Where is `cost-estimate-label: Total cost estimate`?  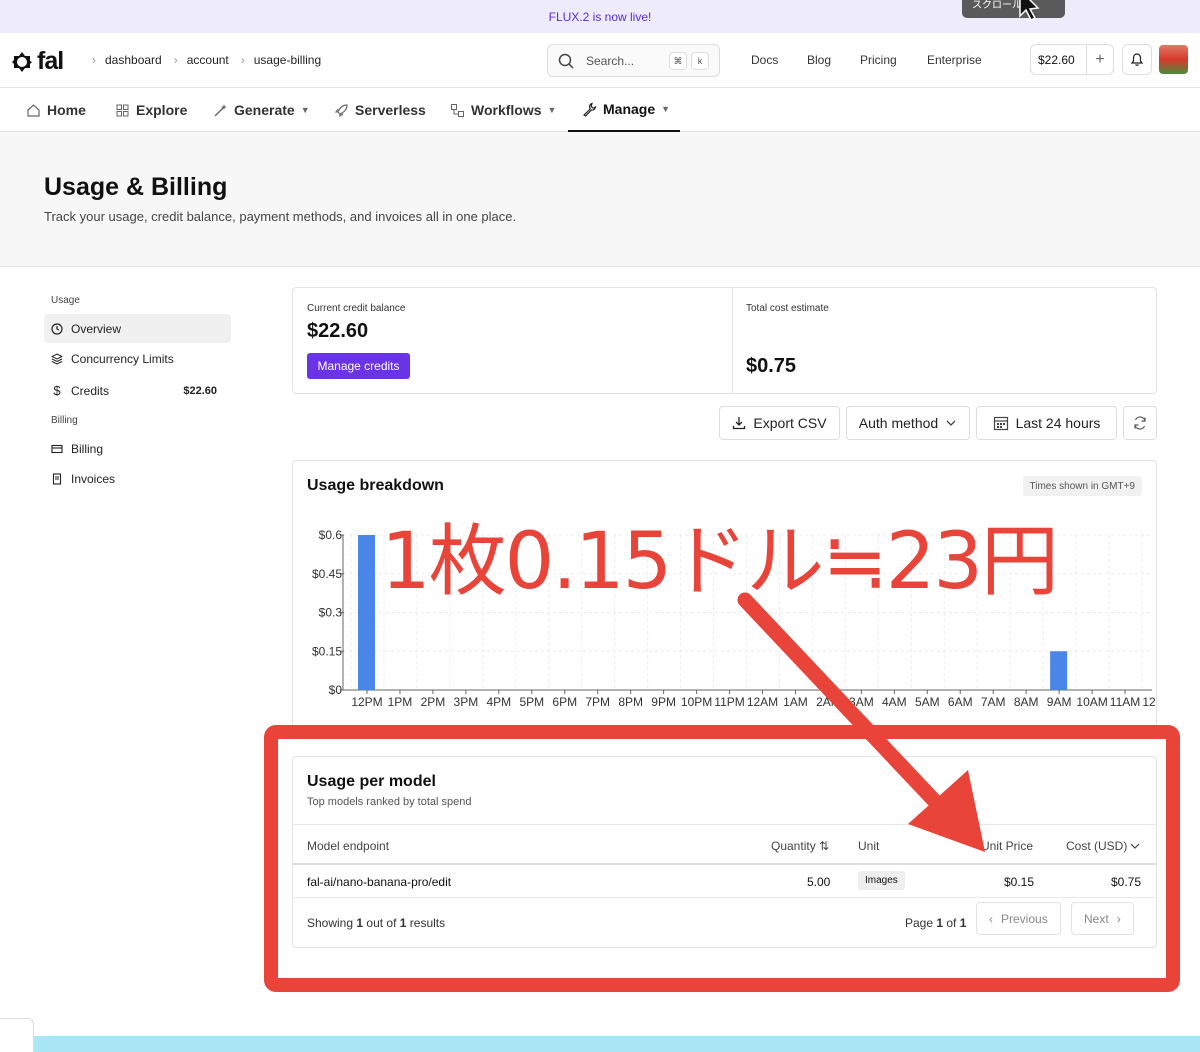
cost-estimate-label: Total cost estimate is located at coordinates (787, 308).